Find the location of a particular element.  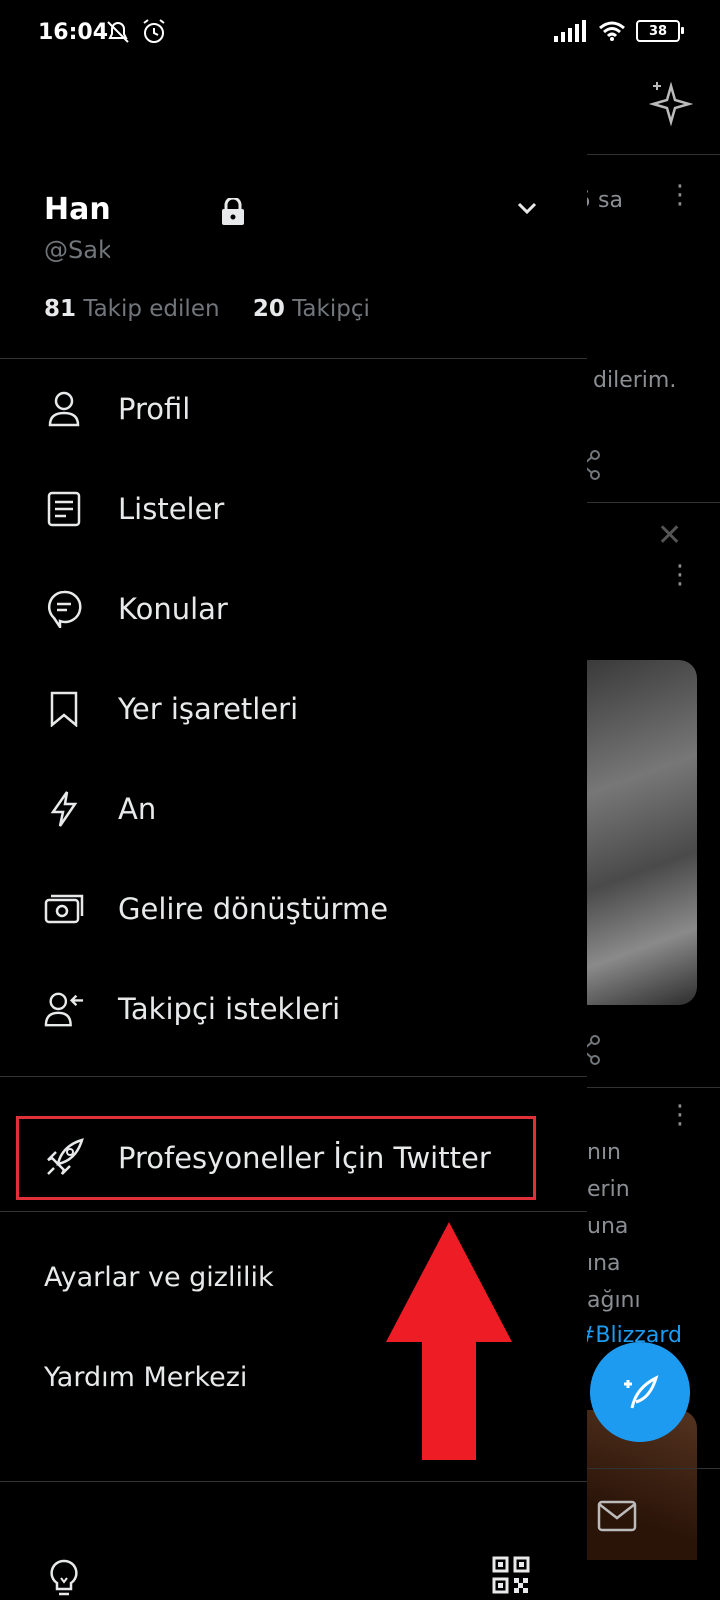

status-bar: 16:04 38 is located at coordinates (360, 35).